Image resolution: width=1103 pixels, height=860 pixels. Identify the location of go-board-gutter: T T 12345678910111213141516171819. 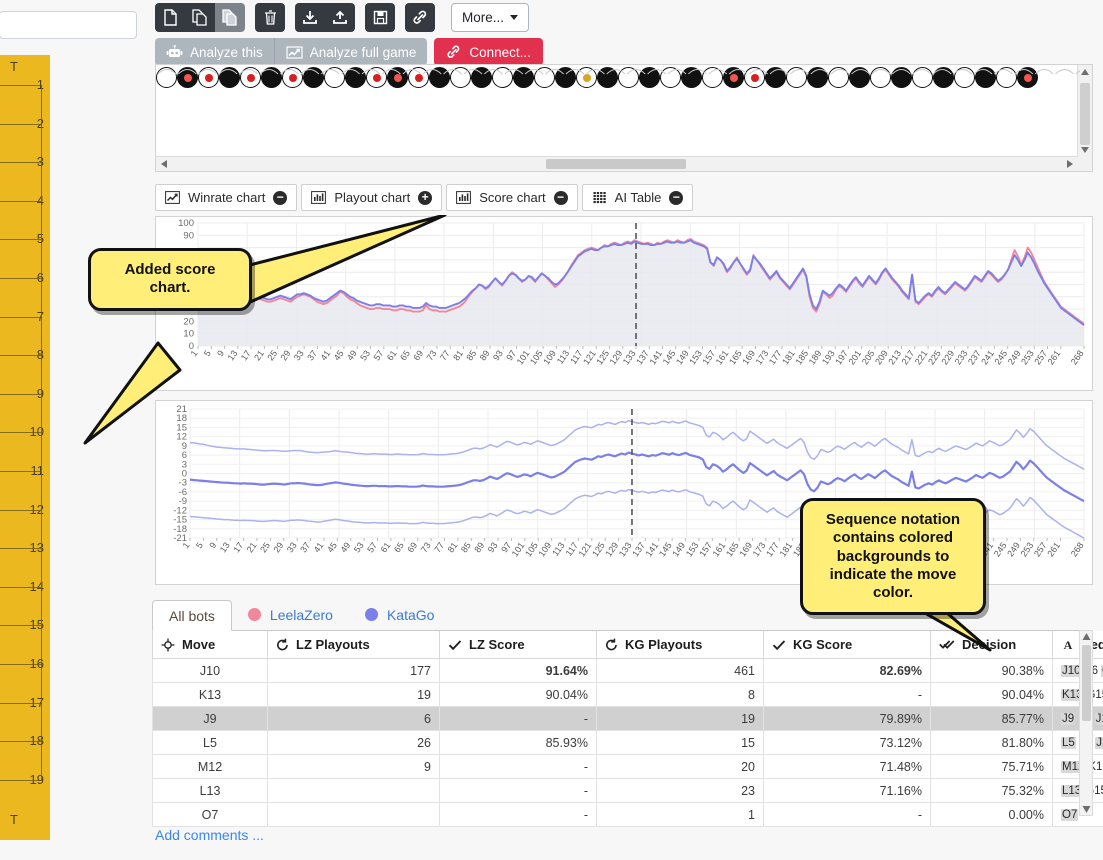
(25, 447).